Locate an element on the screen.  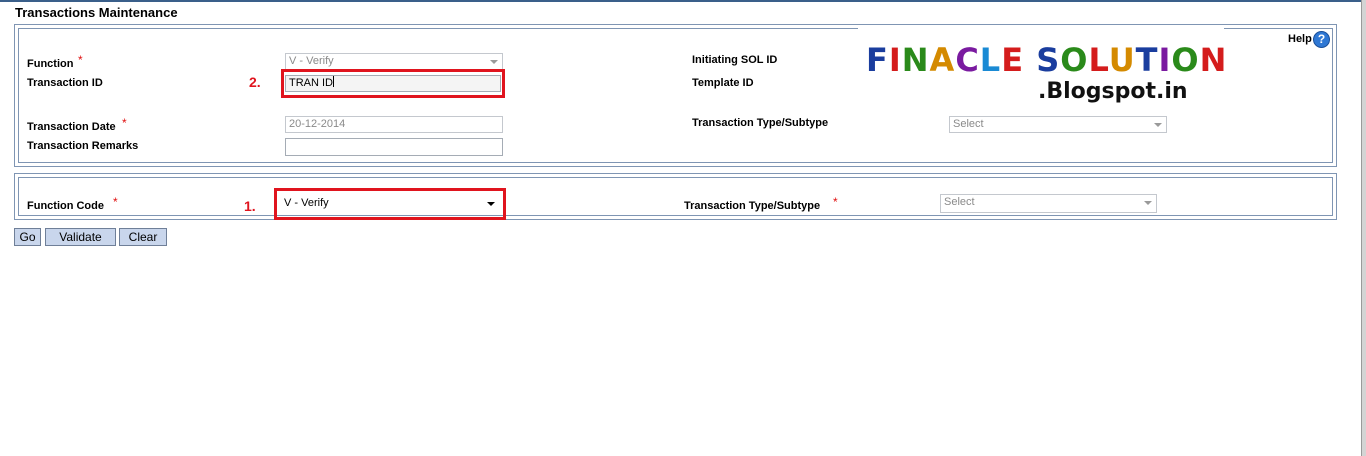
logo-letter: E is located at coordinates (1013, 60).